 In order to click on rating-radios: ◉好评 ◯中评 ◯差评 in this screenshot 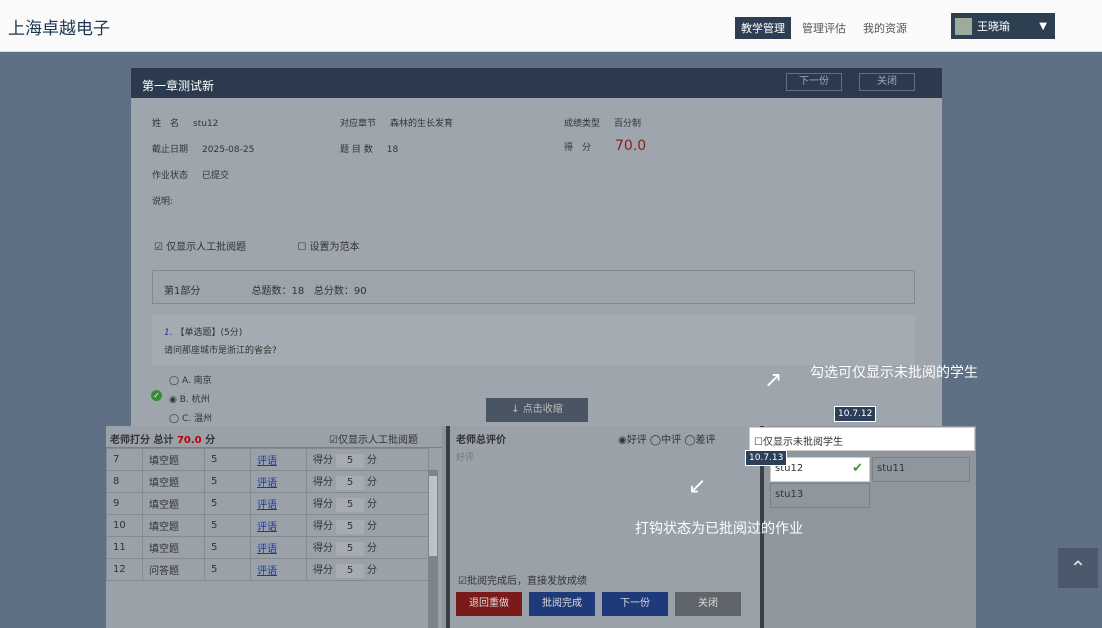, I will do `click(667, 438)`.